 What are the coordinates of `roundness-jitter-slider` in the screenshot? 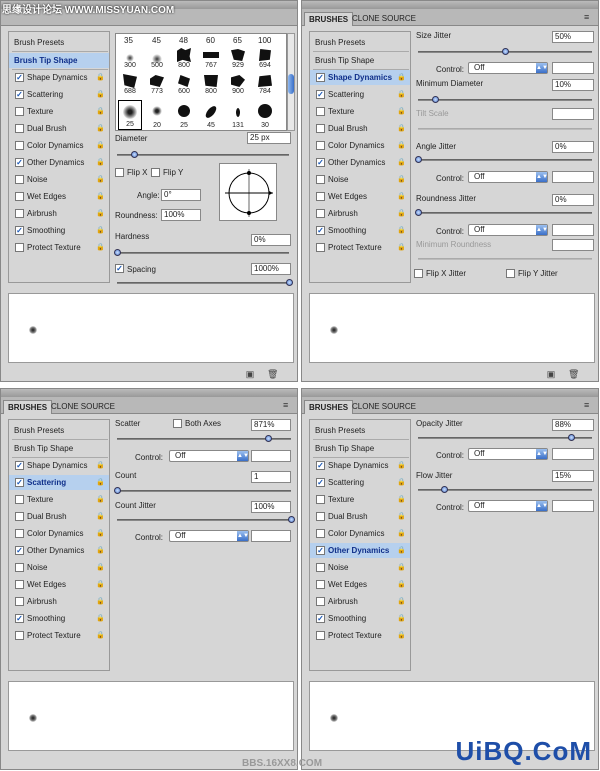 It's located at (503, 212).